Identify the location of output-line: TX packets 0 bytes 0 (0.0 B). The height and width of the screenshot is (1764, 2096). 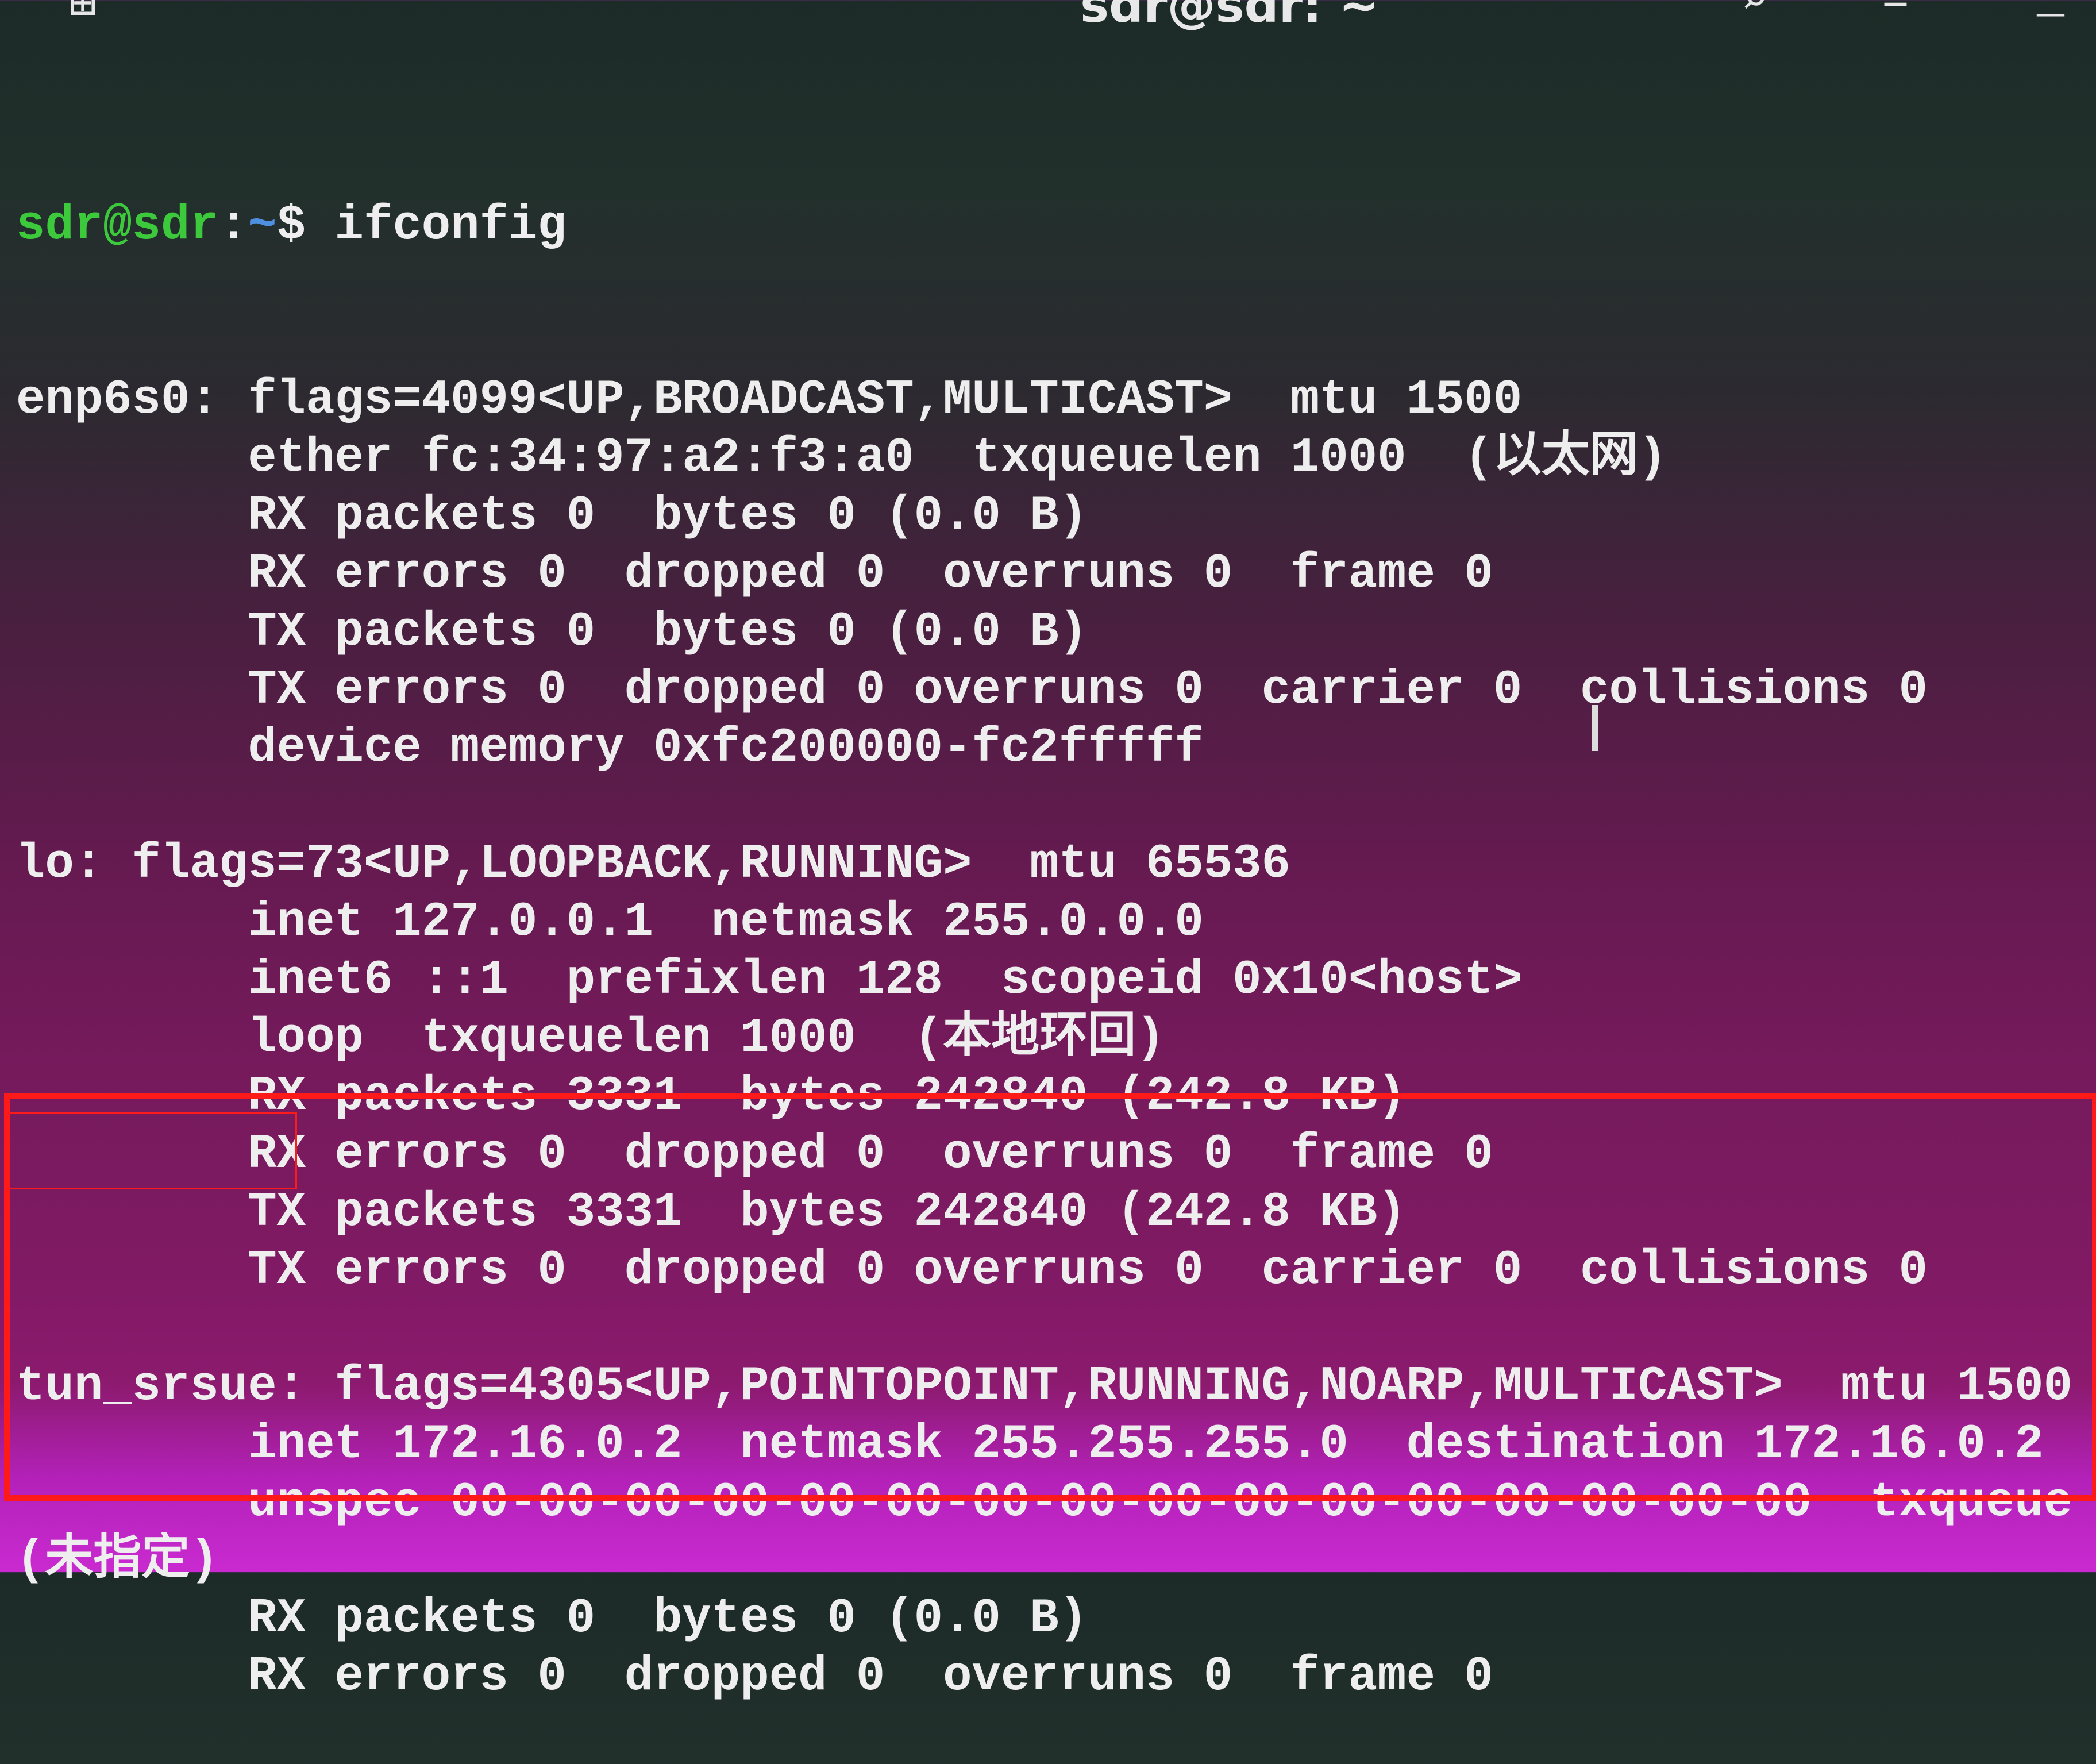
(552, 632).